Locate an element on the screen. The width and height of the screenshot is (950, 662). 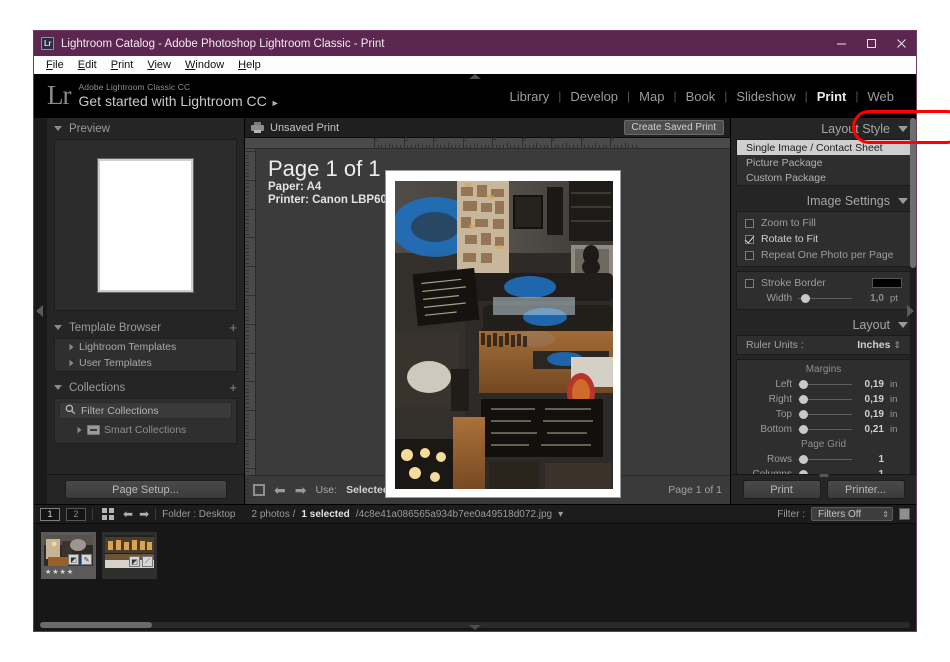
margin-right-track is located at coordinates (825, 399).